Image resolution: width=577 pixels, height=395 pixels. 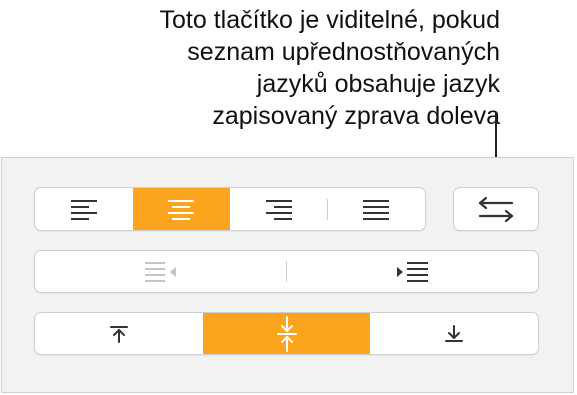 I want to click on align-bottom-icon, so click(x=454, y=333).